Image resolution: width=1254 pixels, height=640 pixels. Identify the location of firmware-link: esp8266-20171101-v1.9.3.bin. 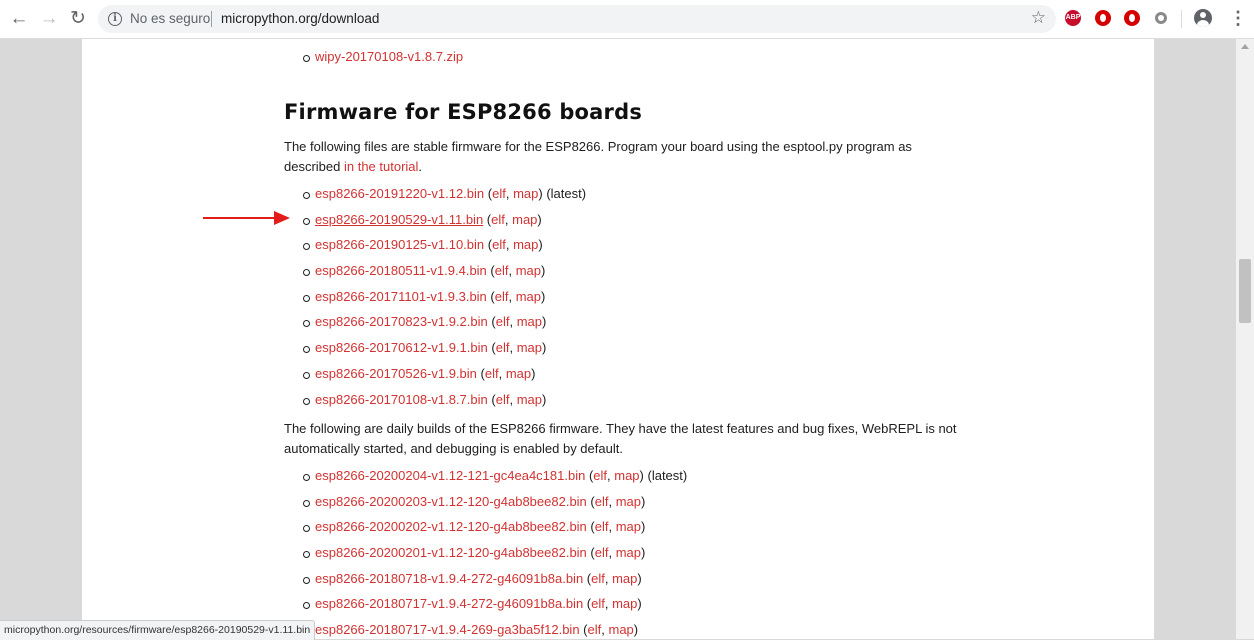
(401, 296).